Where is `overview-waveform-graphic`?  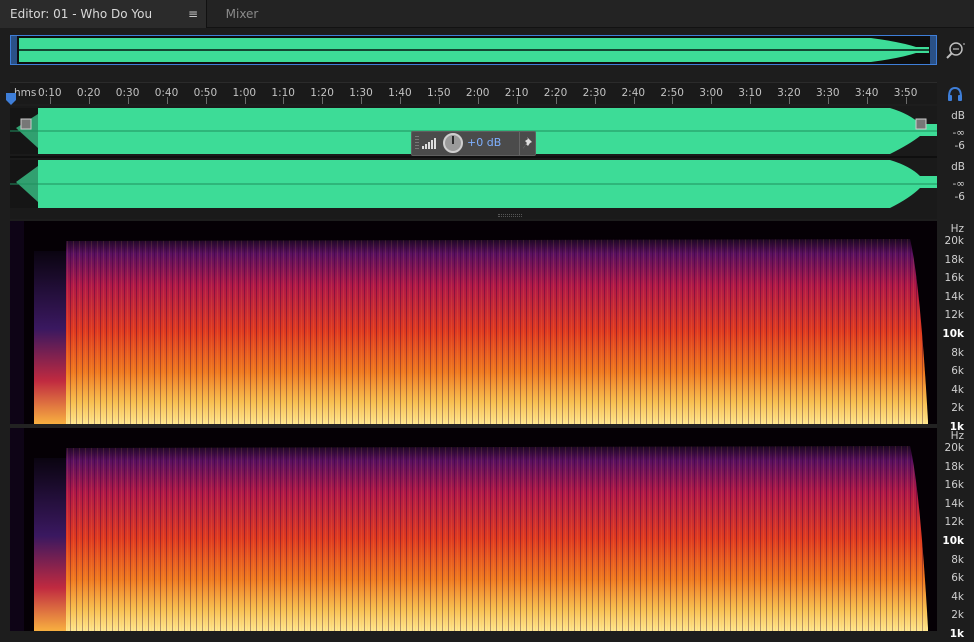 overview-waveform-graphic is located at coordinates (473, 50).